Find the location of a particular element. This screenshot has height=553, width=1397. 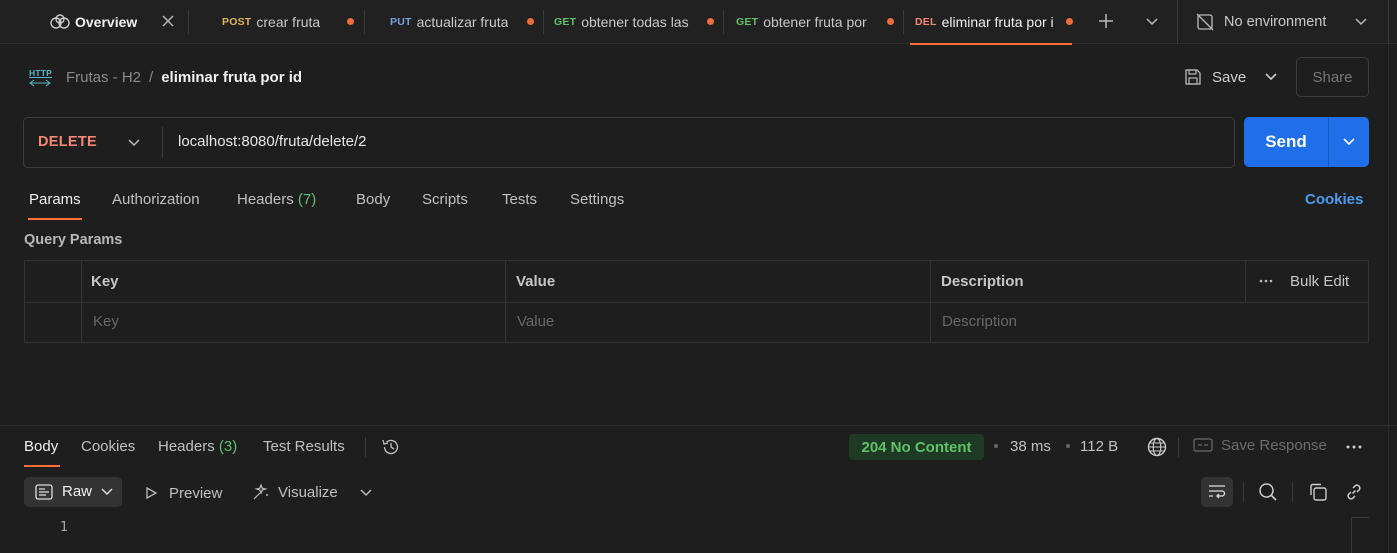

save-button: Save is located at coordinates (1216, 77).